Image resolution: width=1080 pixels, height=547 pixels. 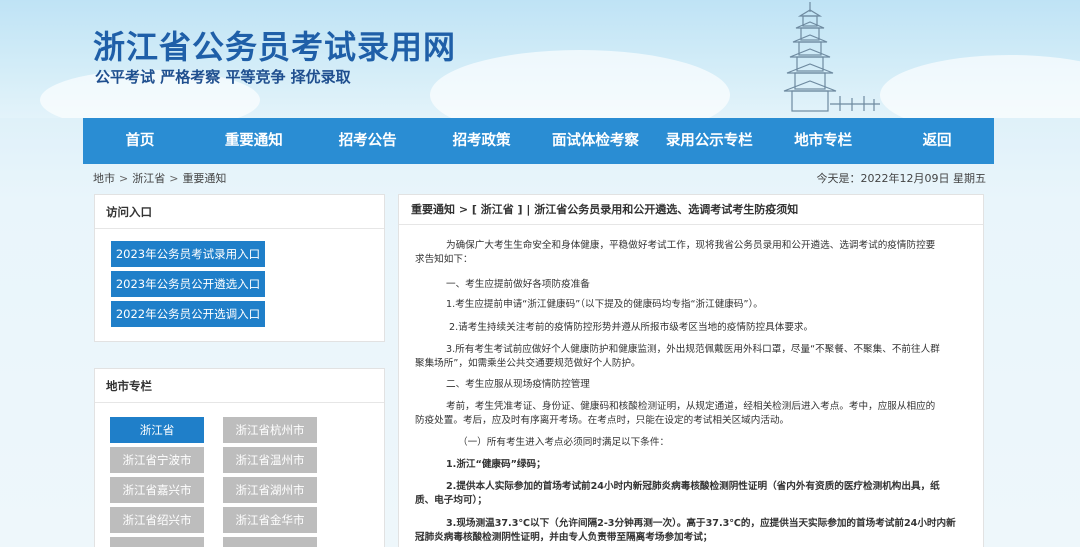 What do you see at coordinates (188, 254) in the screenshot?
I see `entry-button-recruitment: 2023年公务员考试录用入口` at bounding box center [188, 254].